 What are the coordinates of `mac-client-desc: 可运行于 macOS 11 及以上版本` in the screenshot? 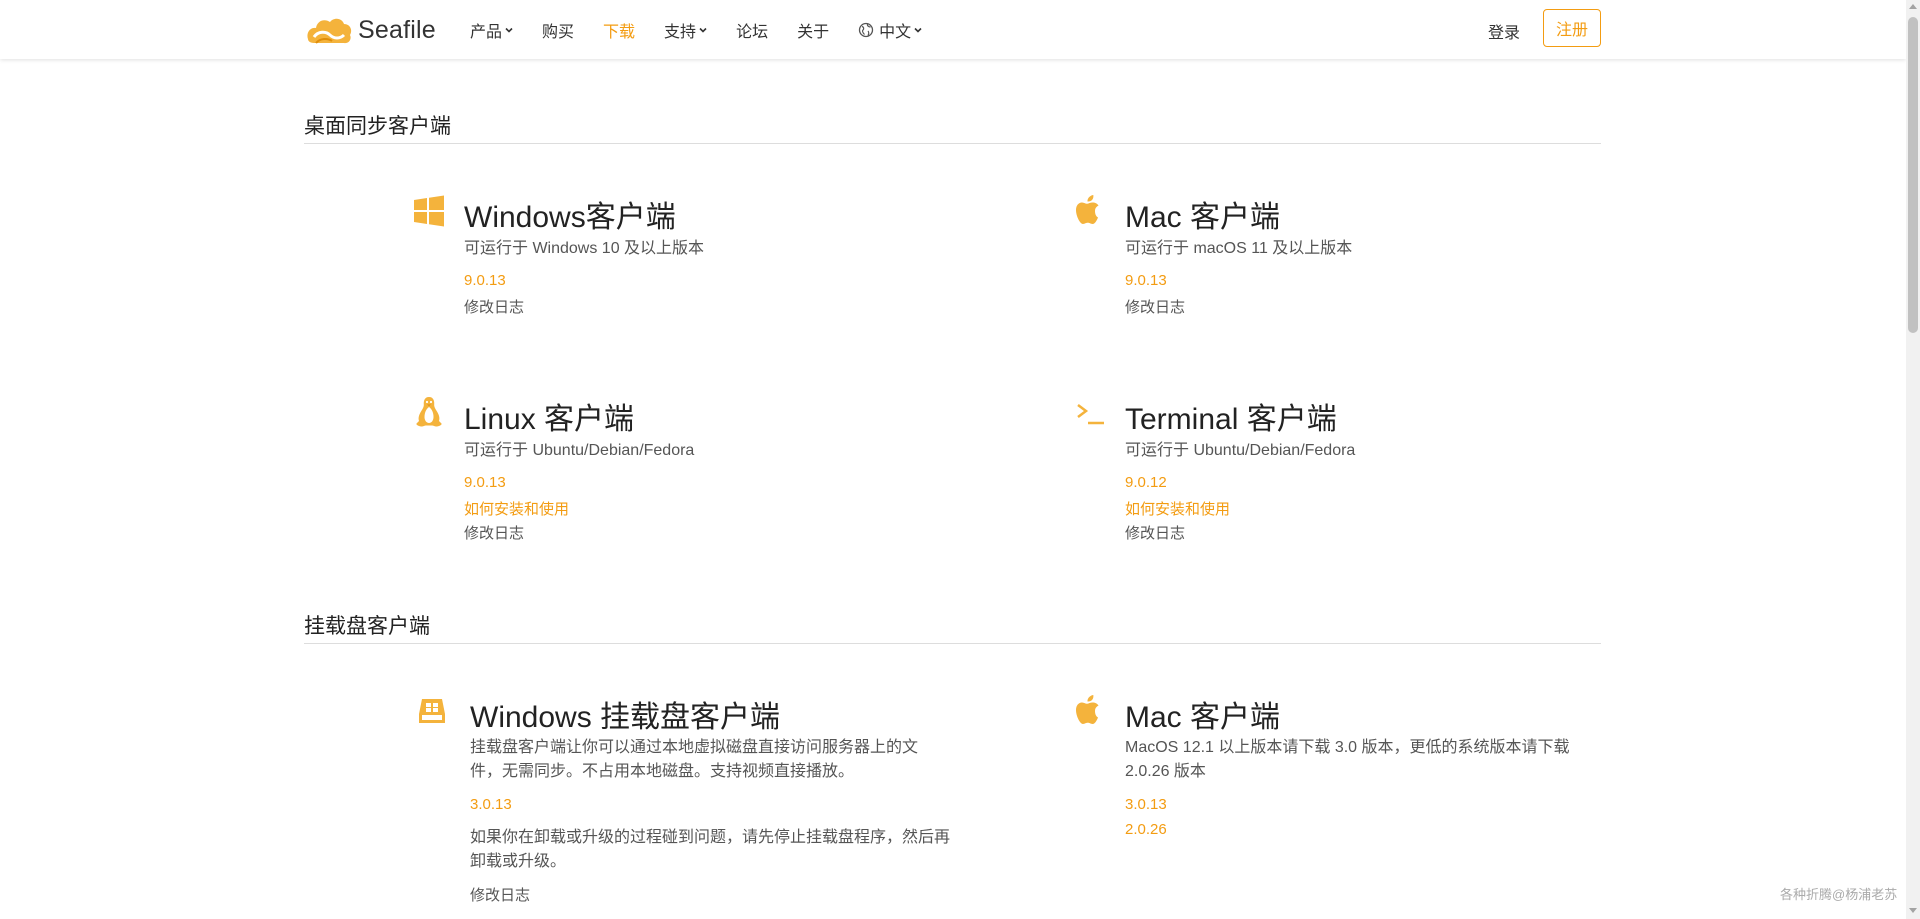 It's located at (1239, 248).